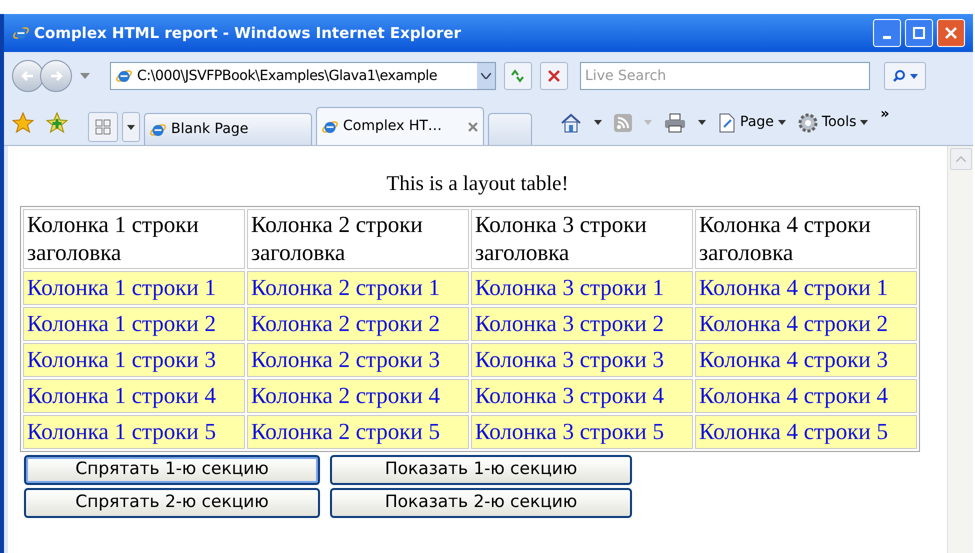 This screenshot has width=975, height=553. Describe the element at coordinates (228, 129) in the screenshot. I see `browser-tab: Blank Page` at that location.